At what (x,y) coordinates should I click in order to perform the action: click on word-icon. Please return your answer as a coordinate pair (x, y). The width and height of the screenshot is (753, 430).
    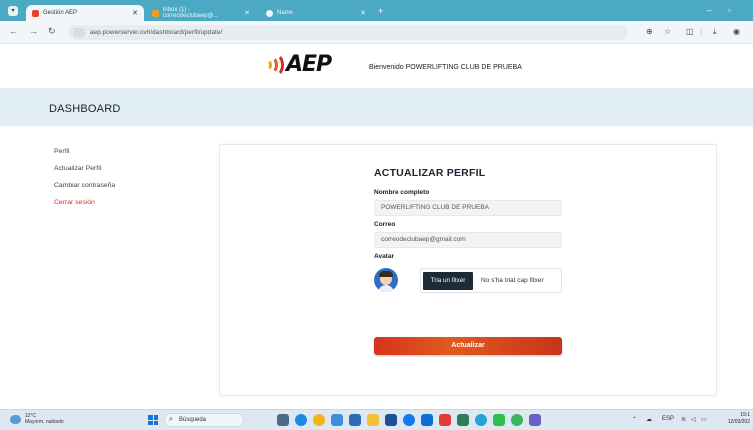
    Looking at the image, I should click on (391, 420).